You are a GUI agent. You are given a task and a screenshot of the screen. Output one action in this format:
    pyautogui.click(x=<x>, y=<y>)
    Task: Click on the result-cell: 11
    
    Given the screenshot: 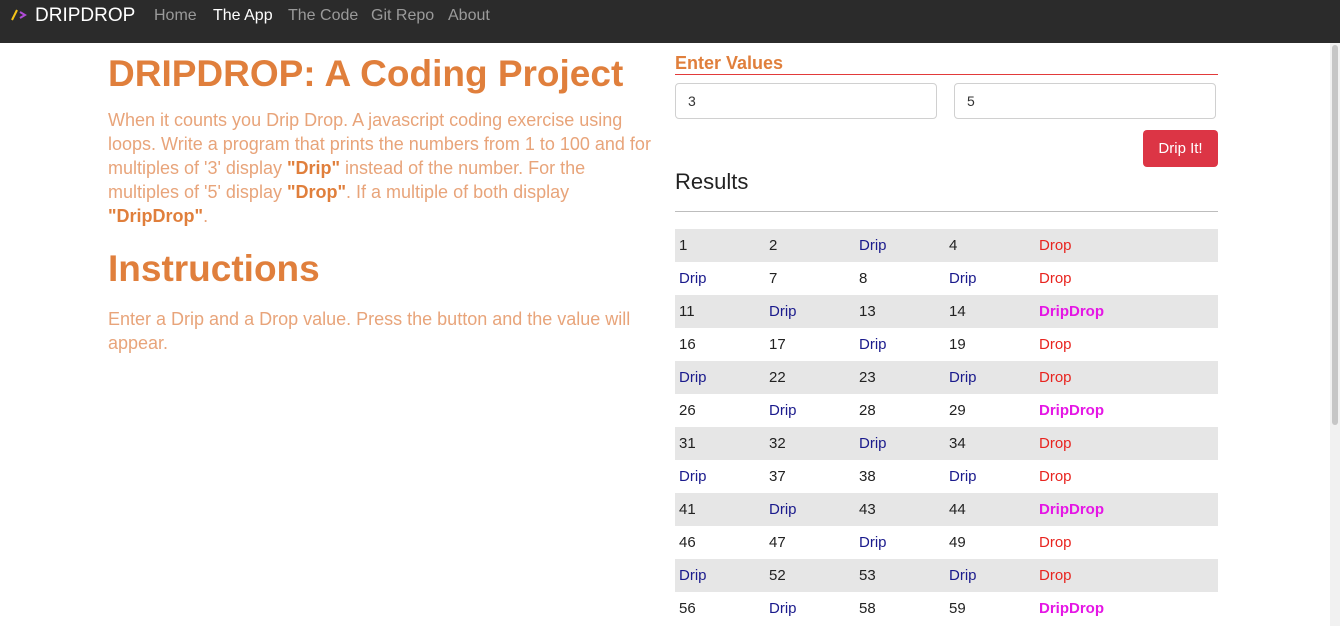 What is the action you would take?
    pyautogui.click(x=720, y=311)
    